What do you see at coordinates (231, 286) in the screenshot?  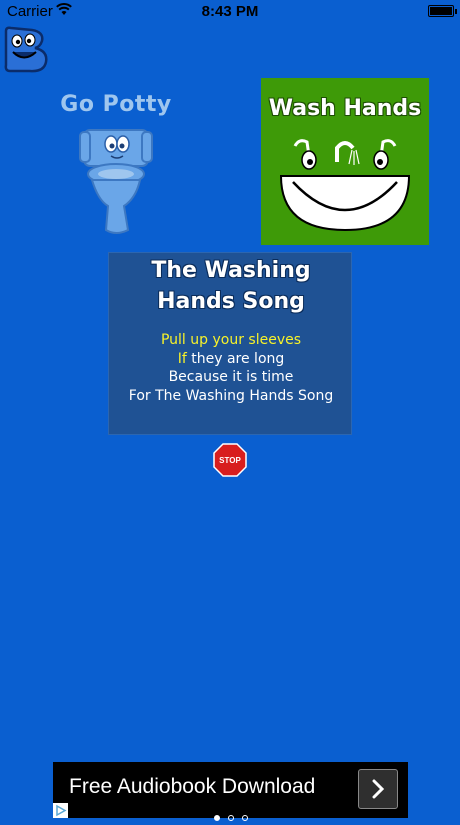 I see `song-title: The Washing Hands Song` at bounding box center [231, 286].